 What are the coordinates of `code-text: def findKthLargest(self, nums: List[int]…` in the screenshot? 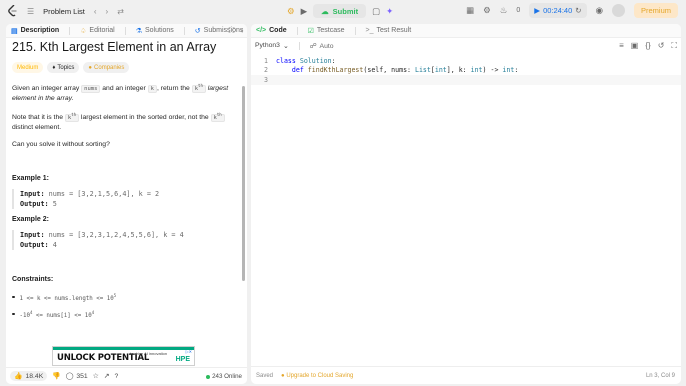 It's located at (405, 70).